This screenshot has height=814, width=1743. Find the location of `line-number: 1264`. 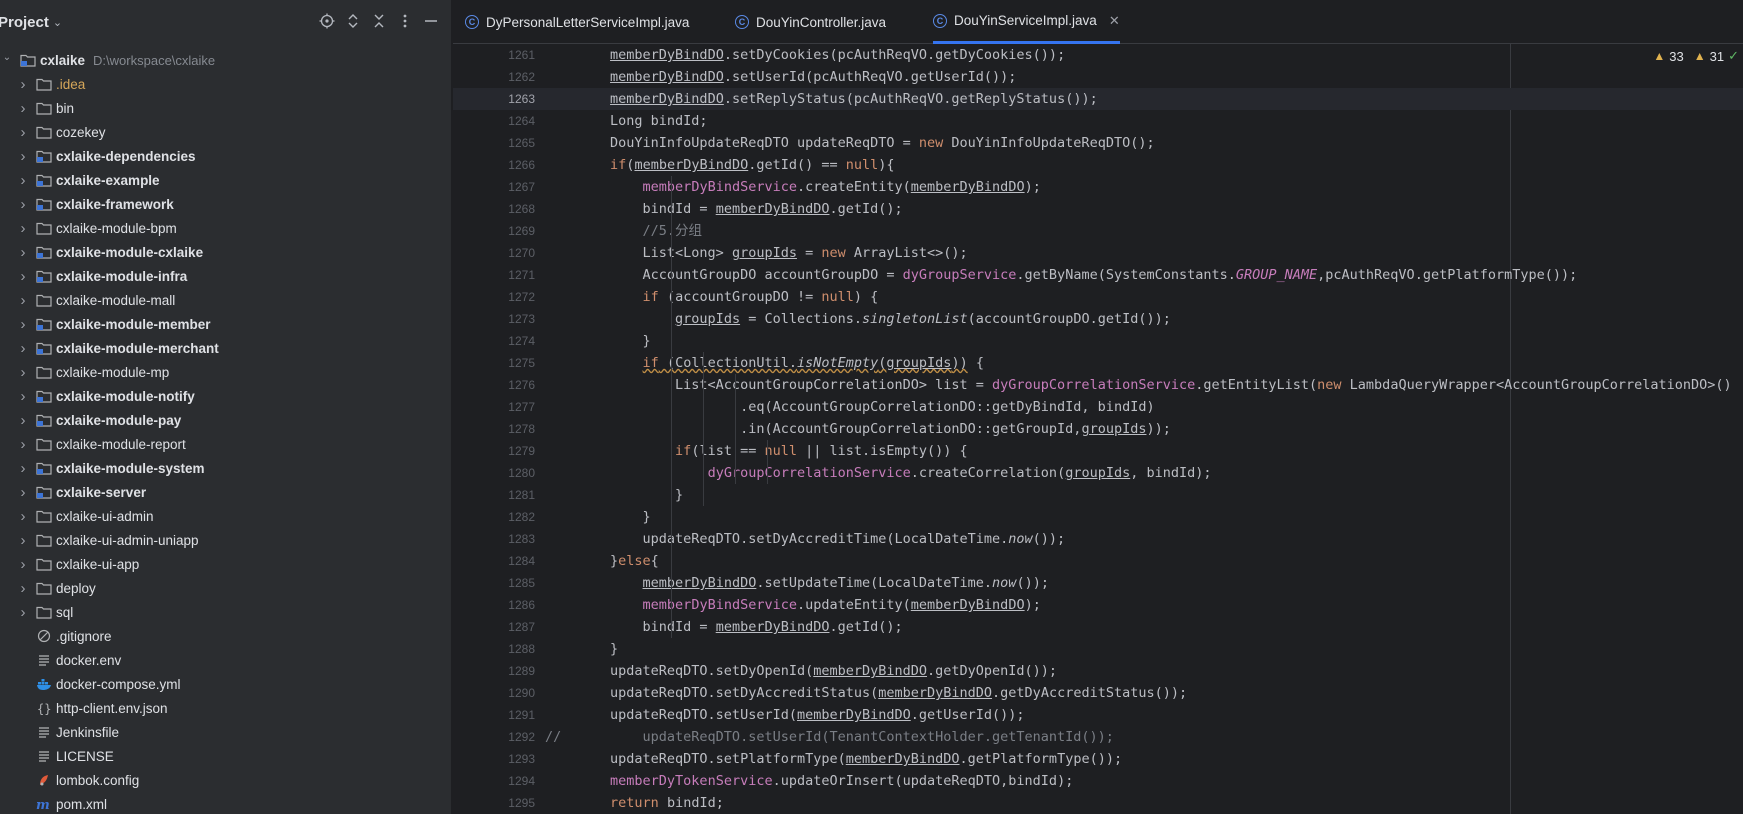

line-number: 1264 is located at coordinates (494, 121).